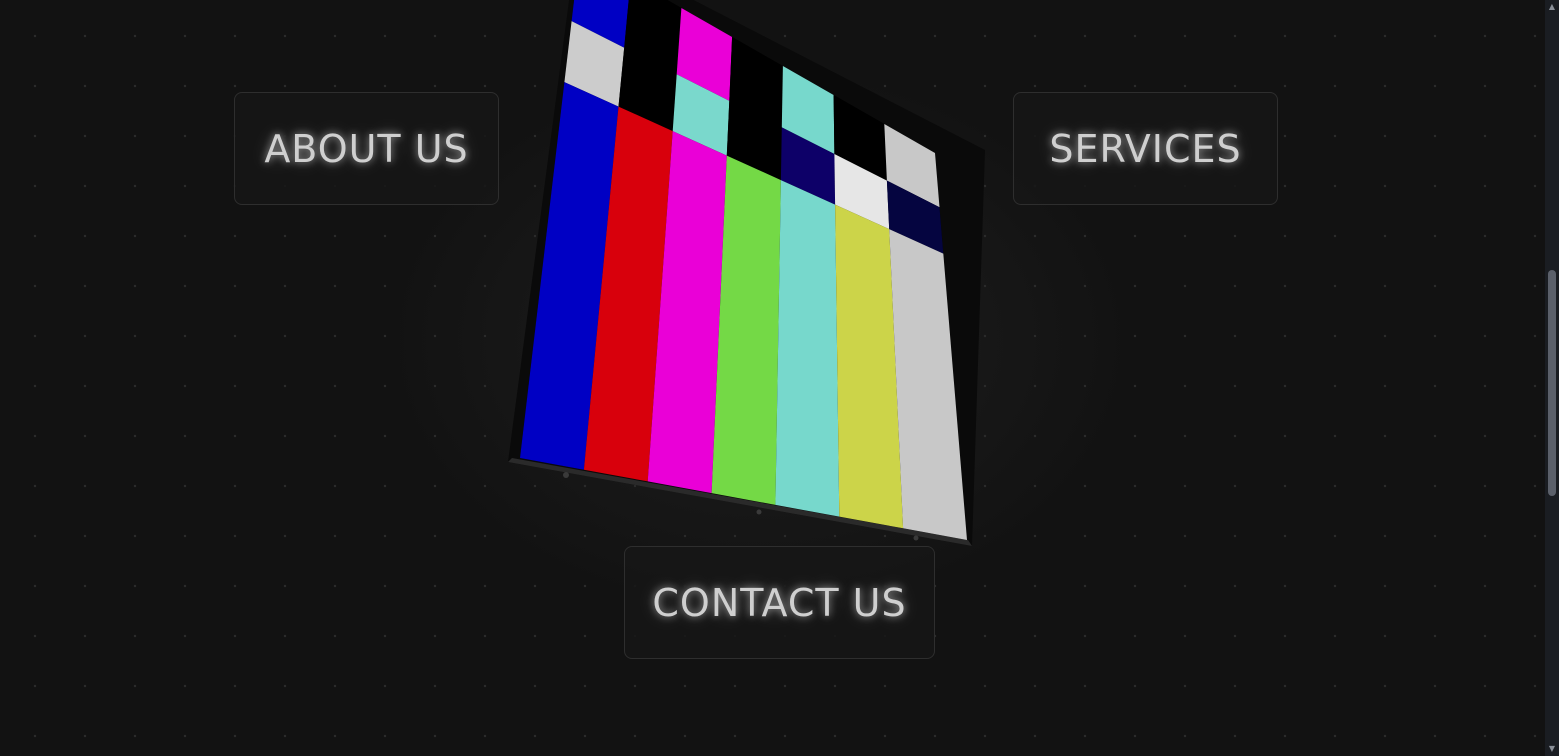 Image resolution: width=1559 pixels, height=756 pixels. I want to click on tv-foot-center, so click(759, 512).